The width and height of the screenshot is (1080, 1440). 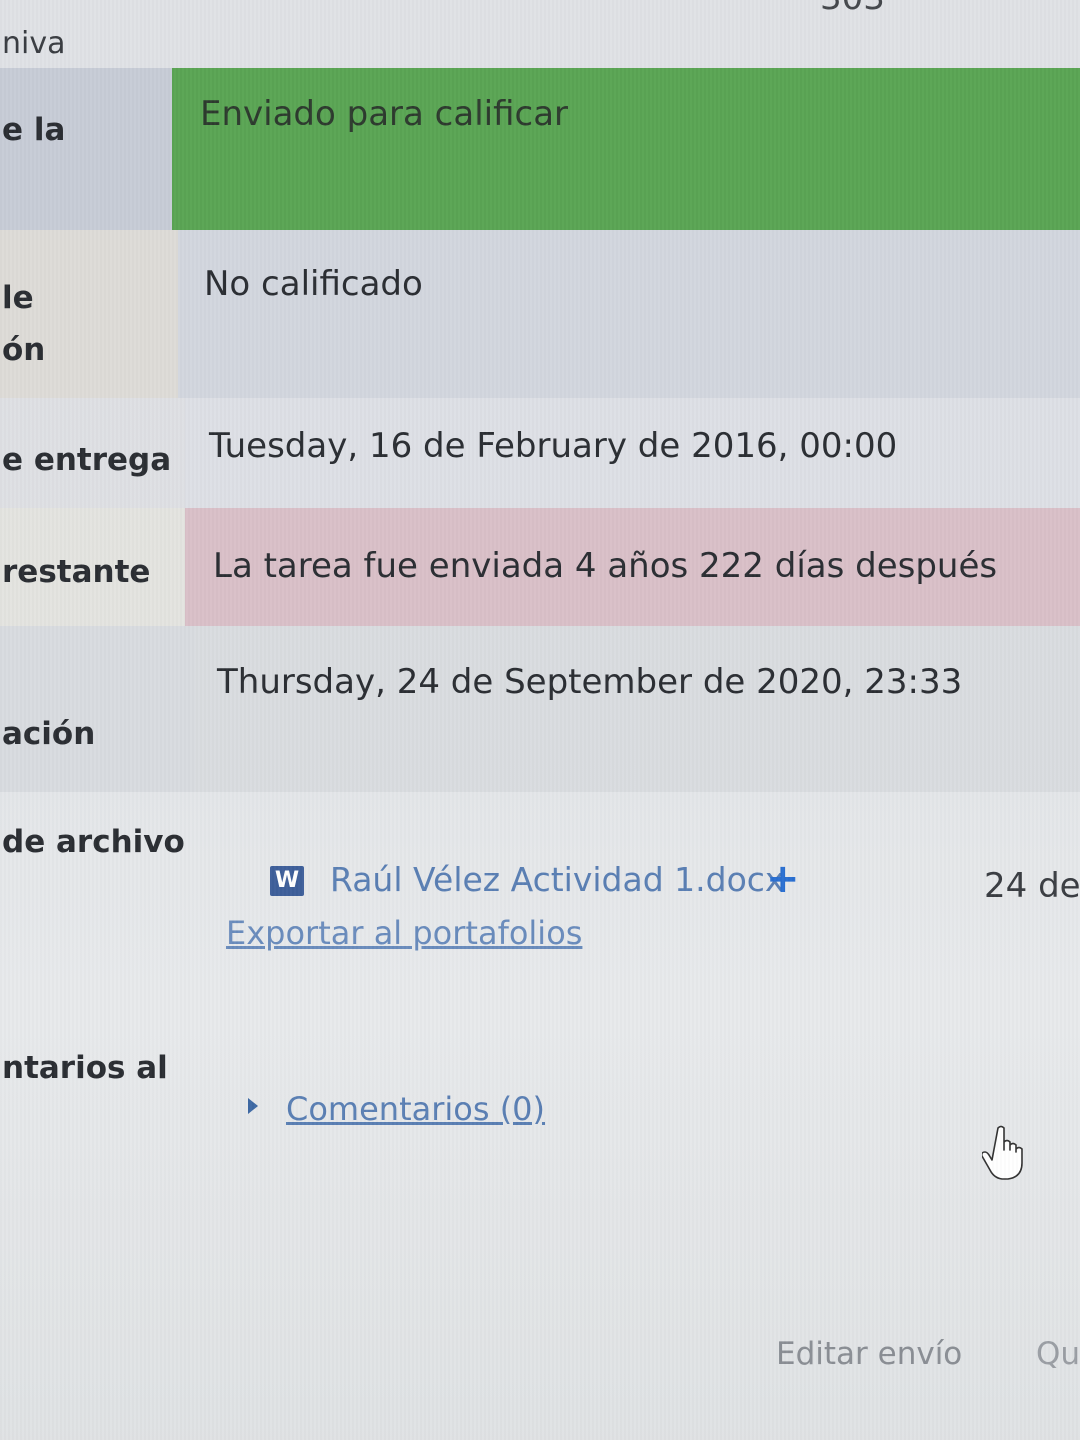 I want to click on triangle-right-icon, so click(x=253, y=1106).